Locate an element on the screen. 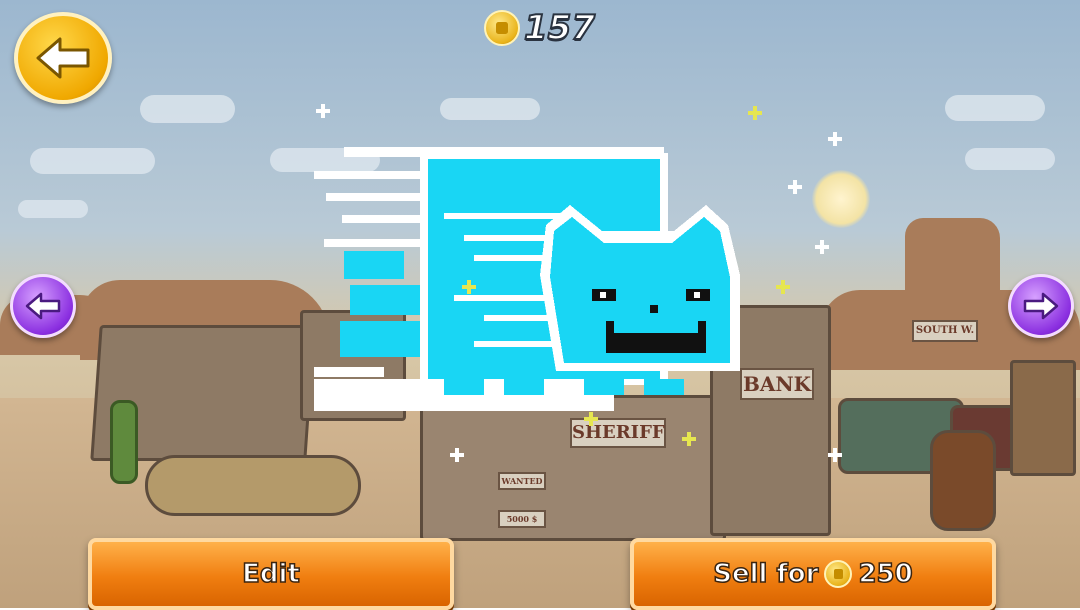  sell-button-label: Sell for is located at coordinates (765, 574).